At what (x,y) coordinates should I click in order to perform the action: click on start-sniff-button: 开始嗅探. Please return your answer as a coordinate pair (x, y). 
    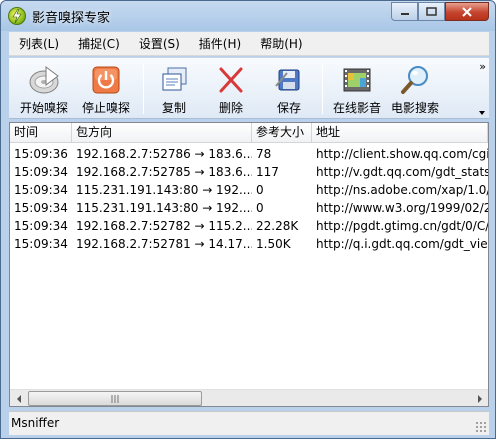
    Looking at the image, I should click on (44, 89).